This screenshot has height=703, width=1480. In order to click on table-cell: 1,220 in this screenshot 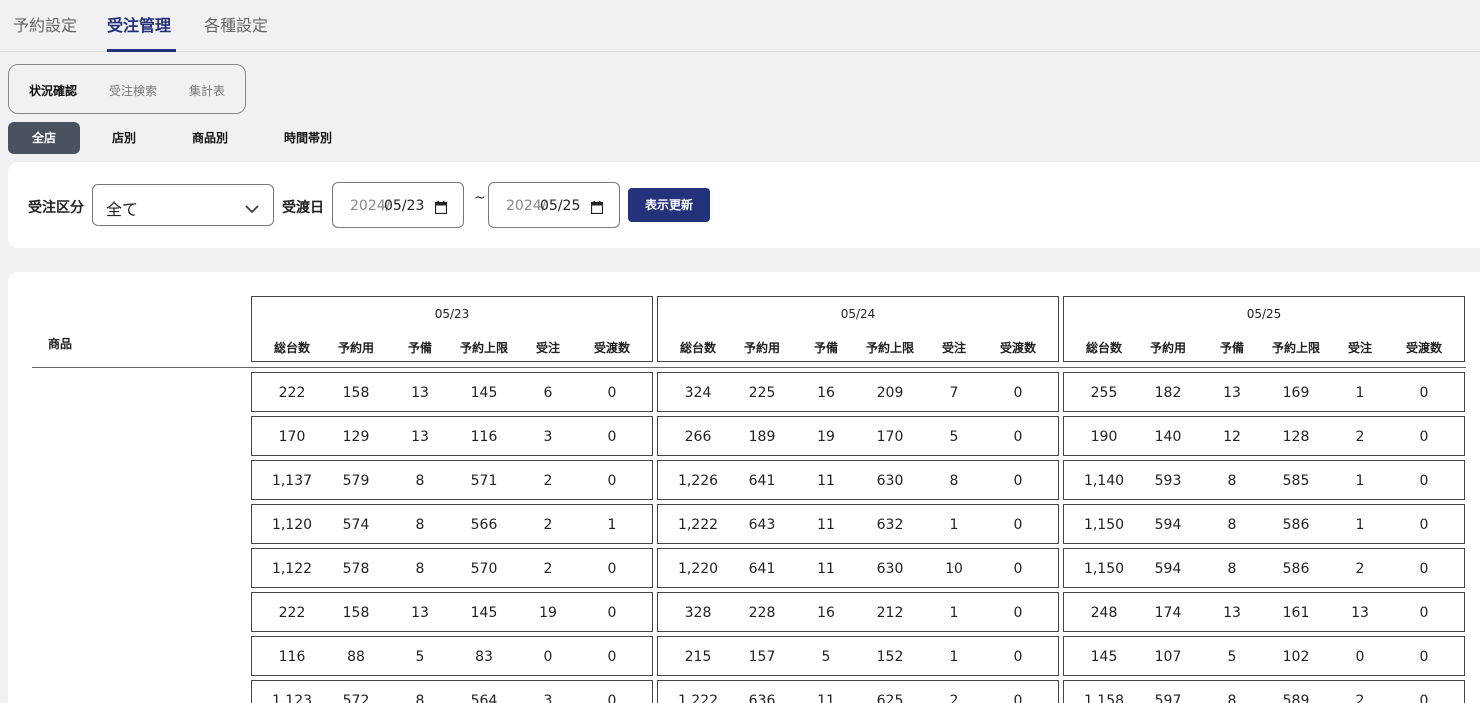, I will do `click(698, 569)`.